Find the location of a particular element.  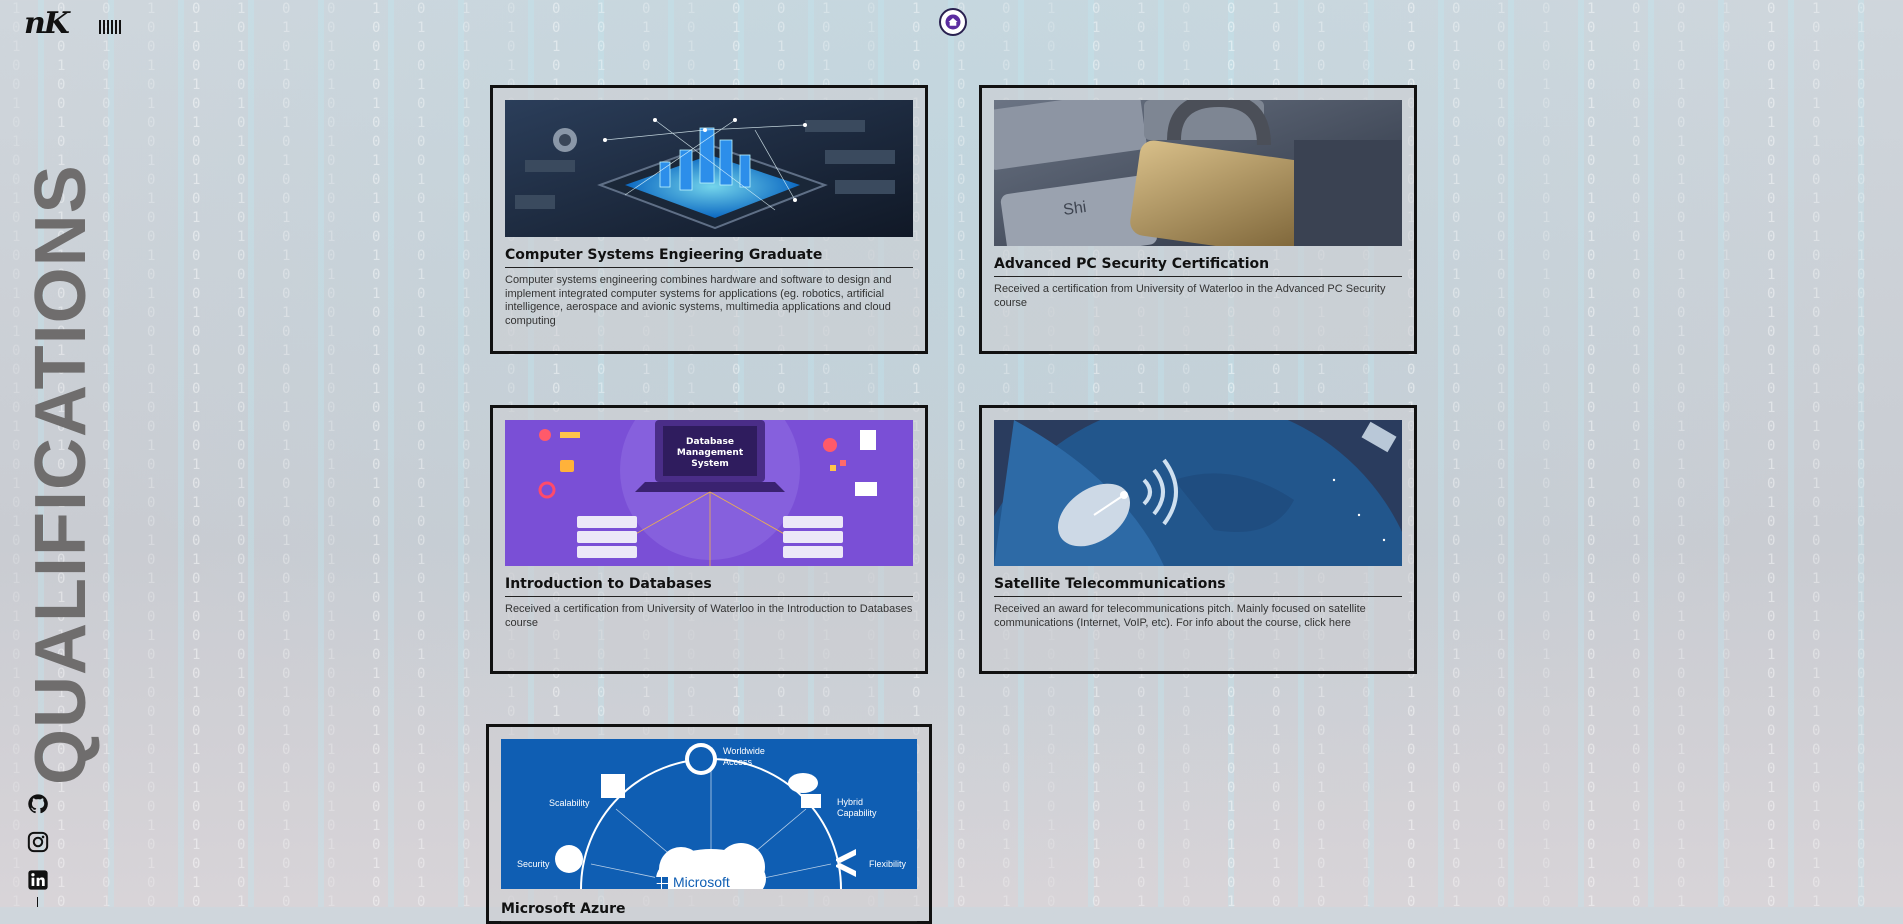

flexibility-label: Flexibility is located at coordinates (888, 864).